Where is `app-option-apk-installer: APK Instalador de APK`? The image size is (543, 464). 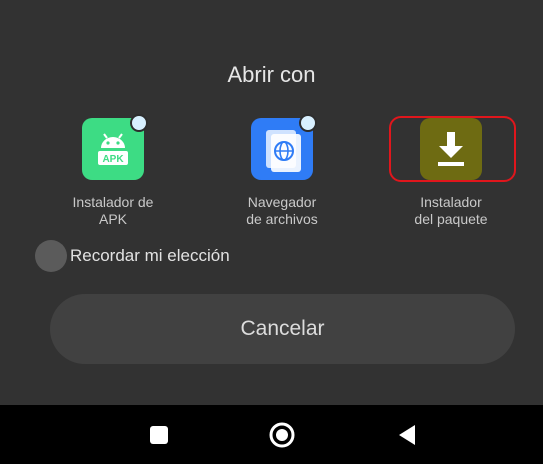
app-option-apk-installer: APK Instalador de APK is located at coordinates (113, 171).